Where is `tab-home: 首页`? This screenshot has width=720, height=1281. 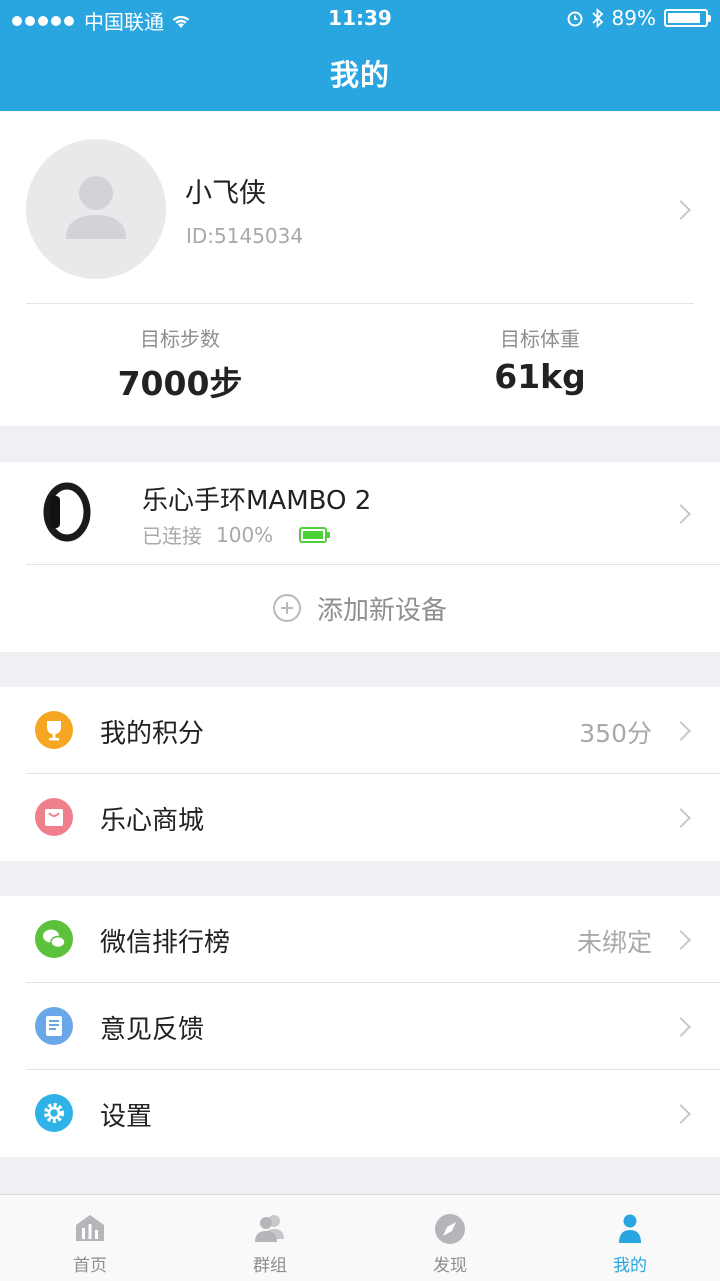 tab-home: 首页 is located at coordinates (90, 1238).